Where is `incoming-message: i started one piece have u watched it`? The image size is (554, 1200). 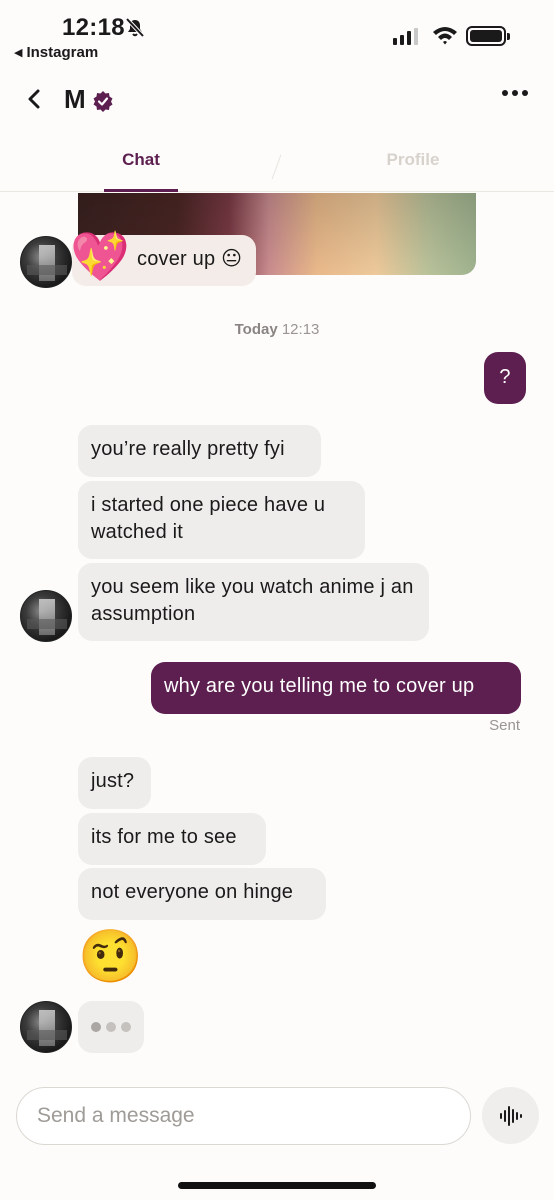
incoming-message: i started one piece have u watched it is located at coordinates (221, 520).